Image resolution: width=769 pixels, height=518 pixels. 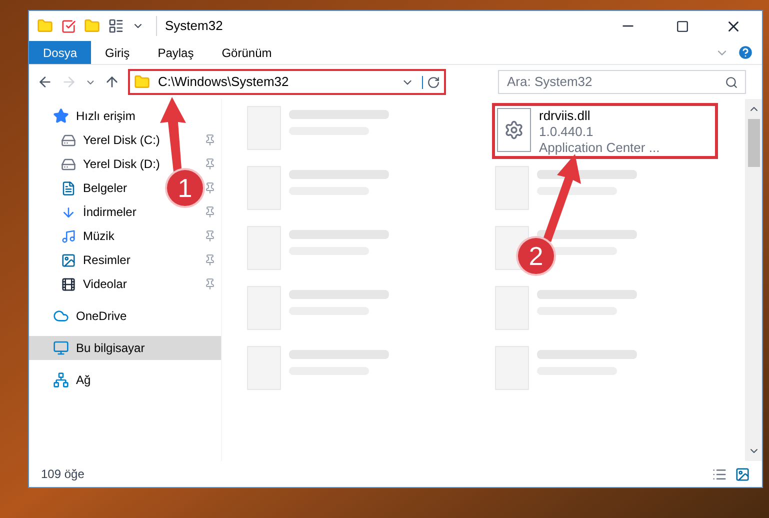 What do you see at coordinates (431, 82) in the screenshot?
I see `refresh-icon` at bounding box center [431, 82].